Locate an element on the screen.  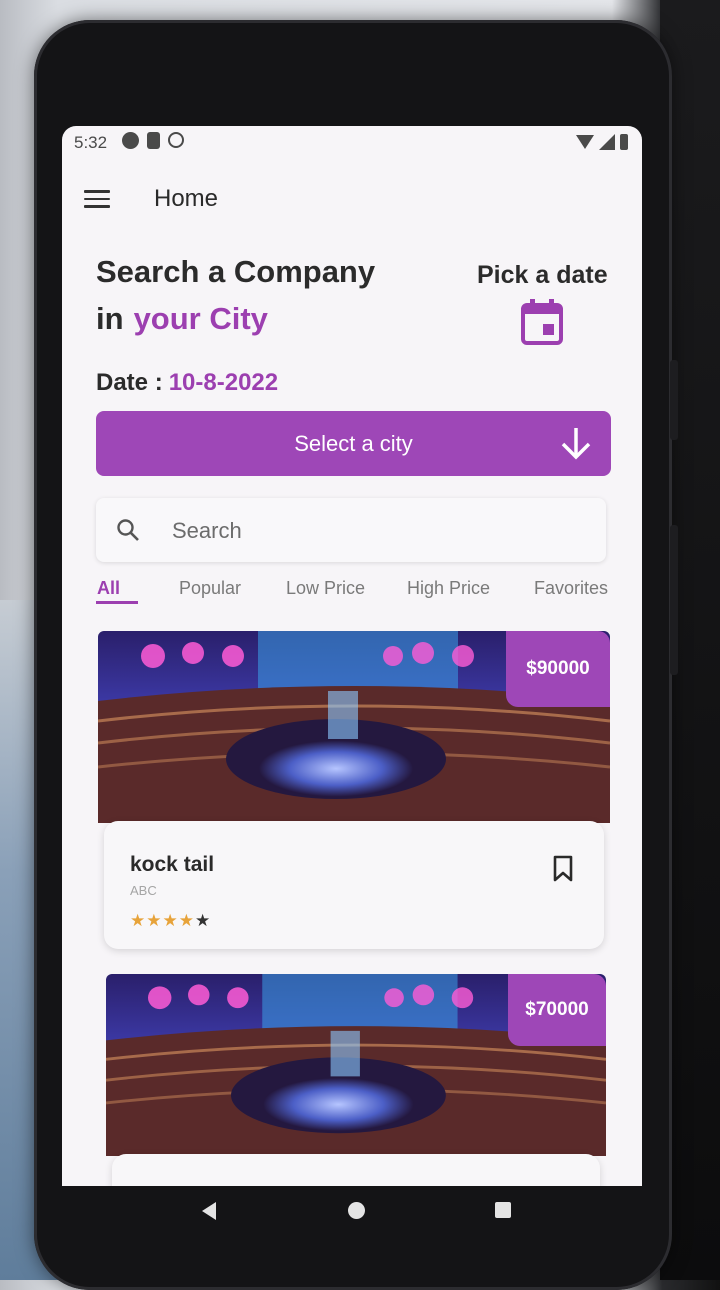
system-nav-bar is located at coordinates (352, 1211).